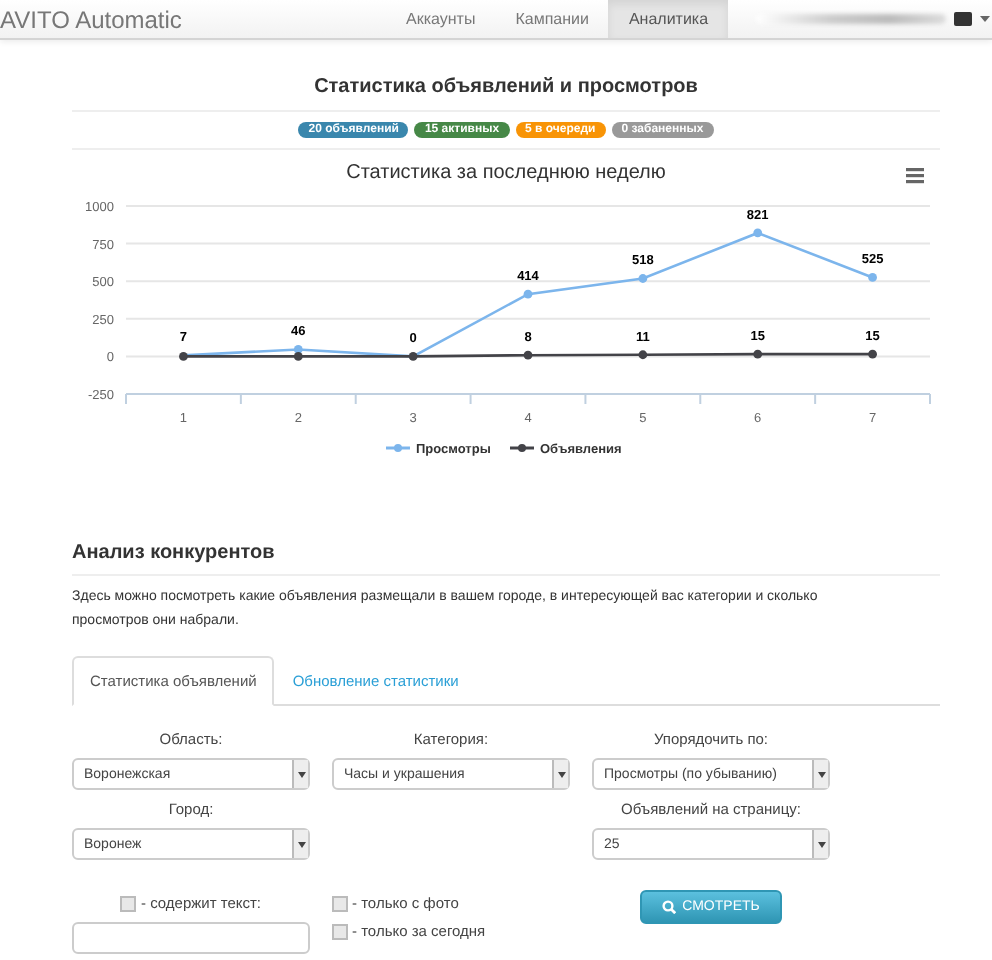  Describe the element at coordinates (915, 176) in the screenshot. I see `menu-icon` at that location.